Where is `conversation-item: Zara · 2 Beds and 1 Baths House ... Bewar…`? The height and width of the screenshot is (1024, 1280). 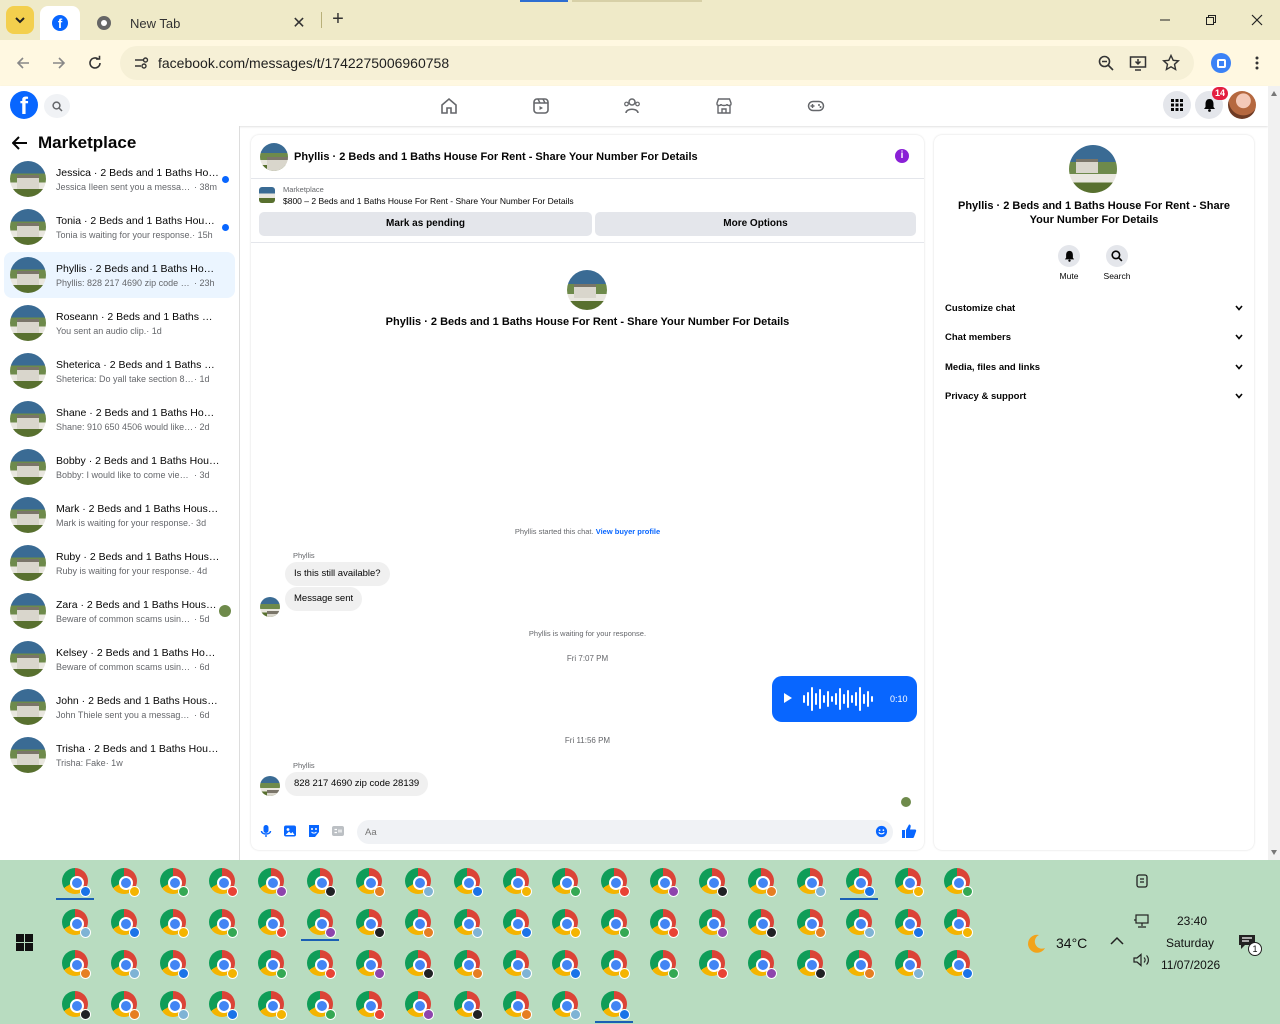
conversation-item: Zara · 2 Beds and 1 Baths House ... Bewar… is located at coordinates (119, 611).